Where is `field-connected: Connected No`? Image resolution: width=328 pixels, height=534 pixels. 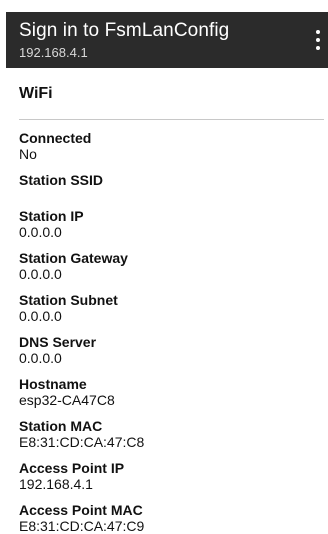
field-connected: Connected No is located at coordinates (55, 146).